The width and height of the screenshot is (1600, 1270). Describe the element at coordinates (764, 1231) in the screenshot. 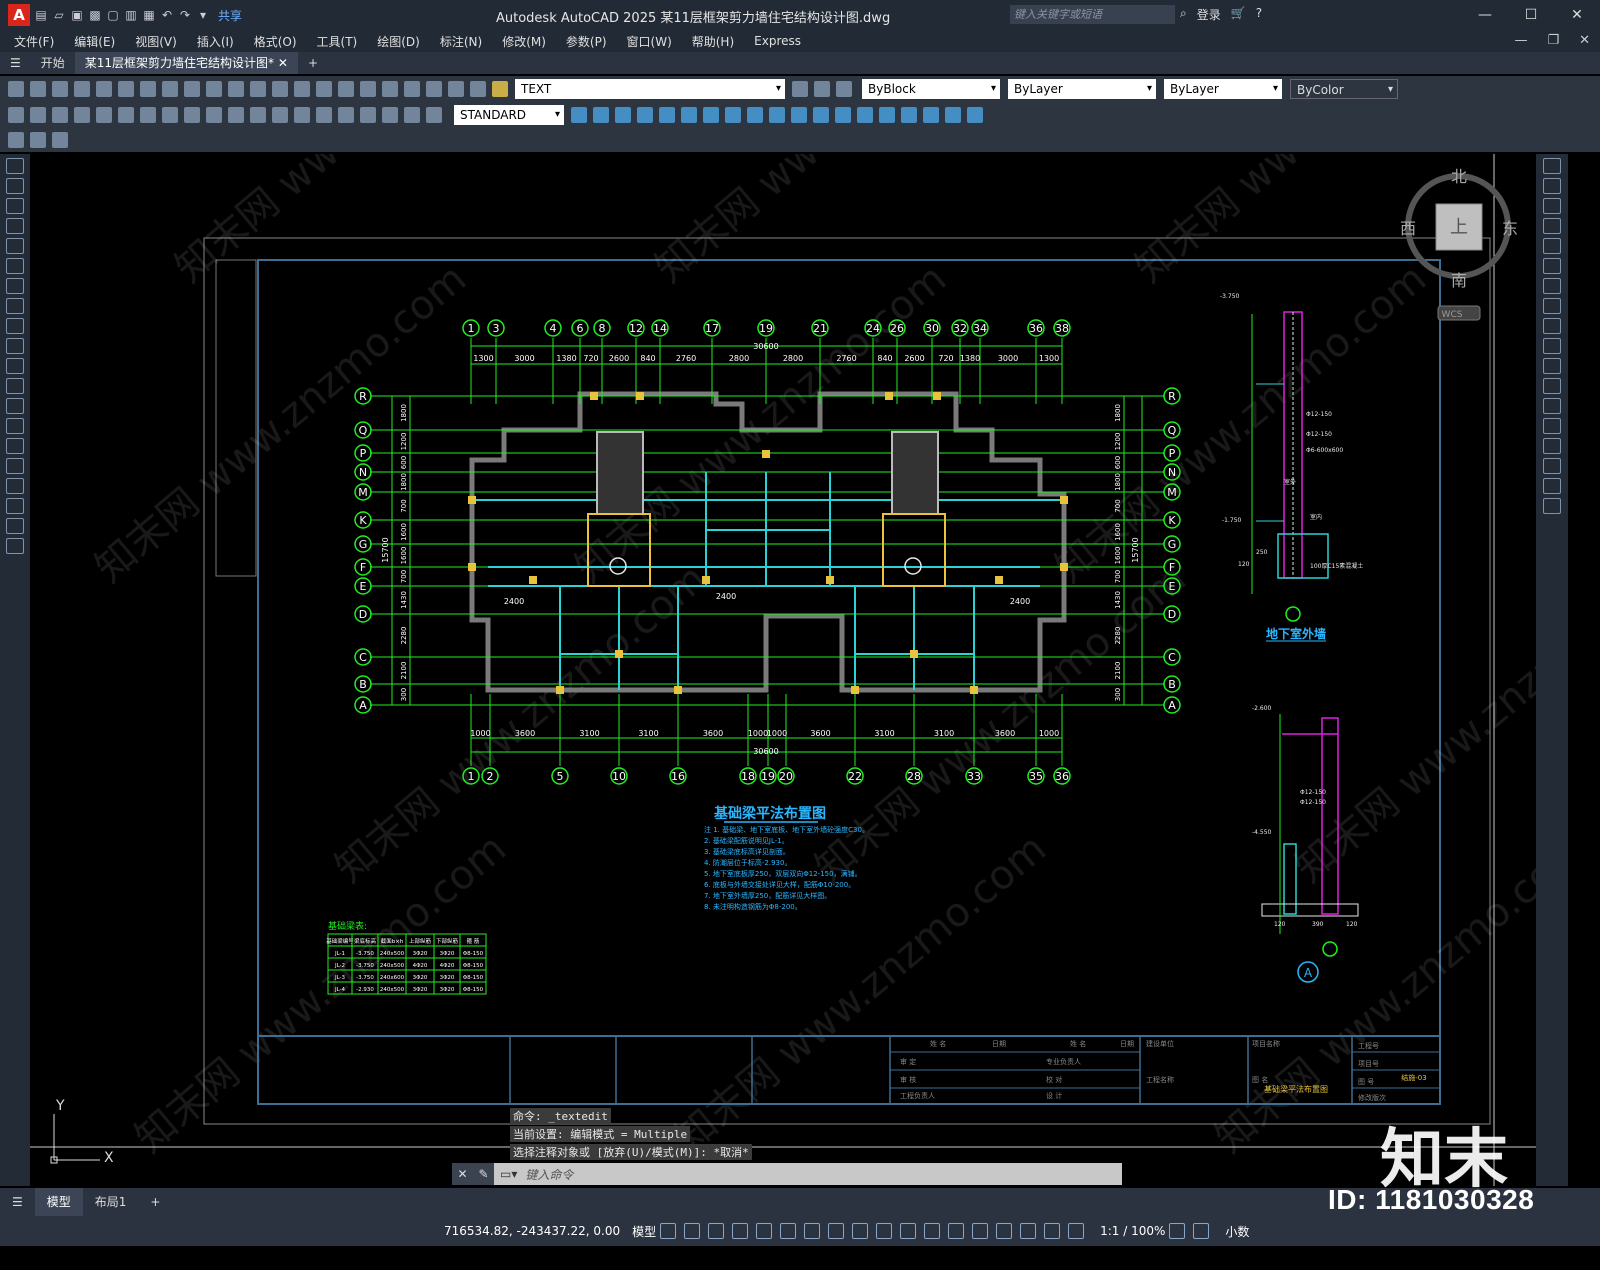

I see `ortho-icon` at that location.